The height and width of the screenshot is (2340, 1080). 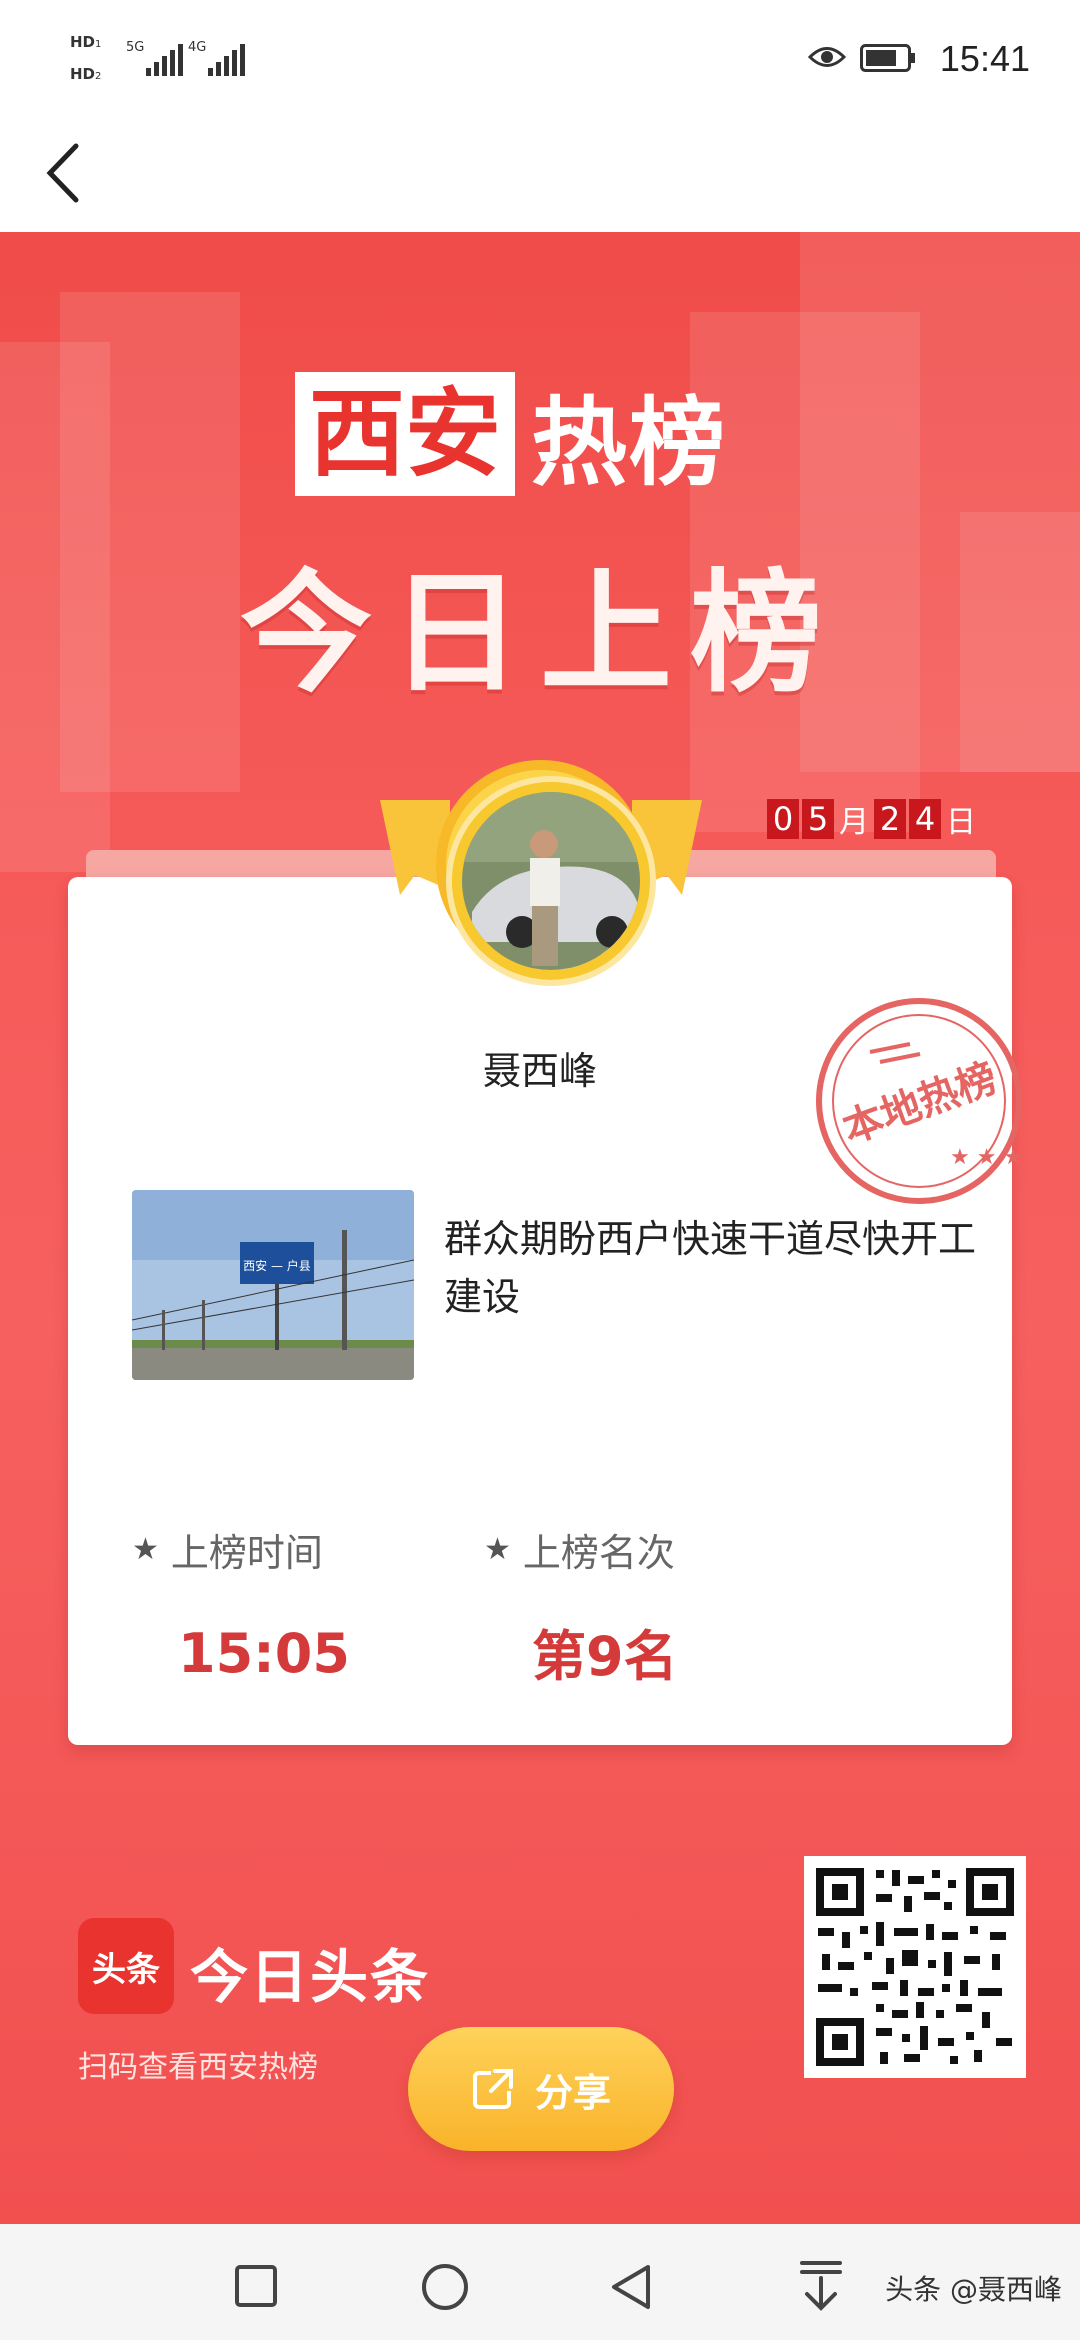 What do you see at coordinates (631, 2287) in the screenshot?
I see `triangle-back-icon` at bounding box center [631, 2287].